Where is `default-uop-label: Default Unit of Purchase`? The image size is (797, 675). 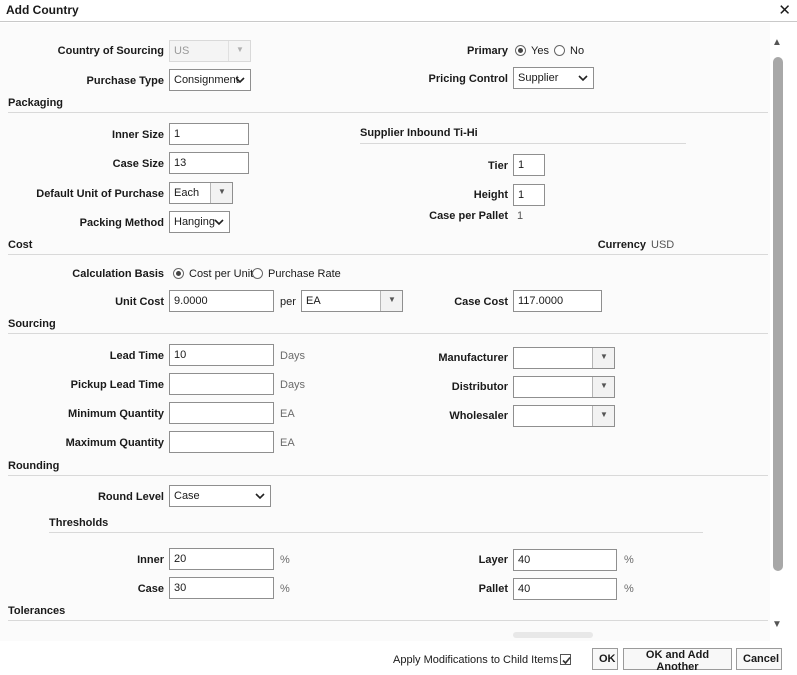 default-uop-label: Default Unit of Purchase is located at coordinates (100, 194).